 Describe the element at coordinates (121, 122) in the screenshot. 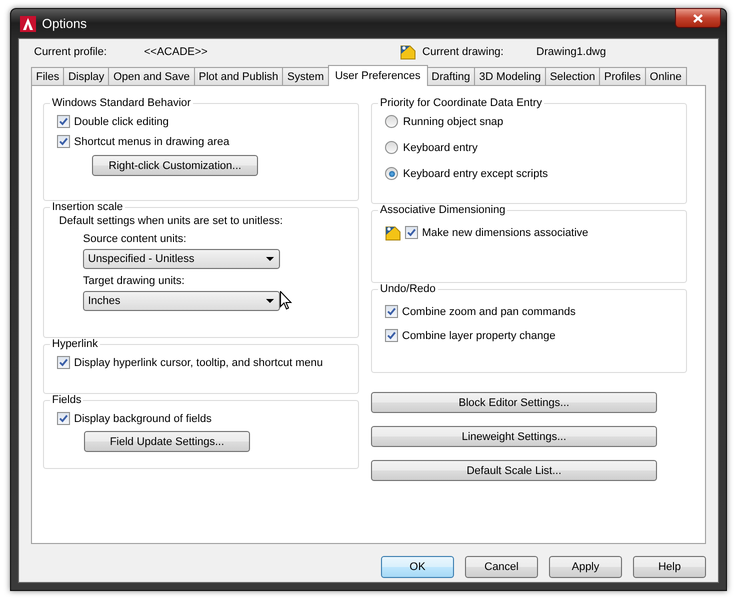

I see `checkbox-label: Double click editing` at that location.